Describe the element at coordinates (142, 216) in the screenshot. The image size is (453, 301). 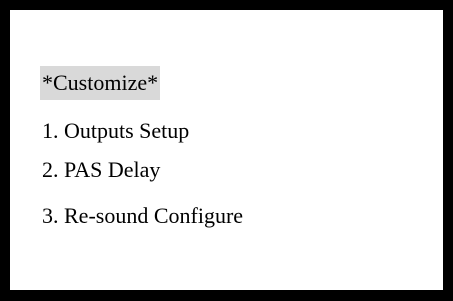
I see `menu-item-re-sound-configure: 3. Re-sound Configure` at that location.